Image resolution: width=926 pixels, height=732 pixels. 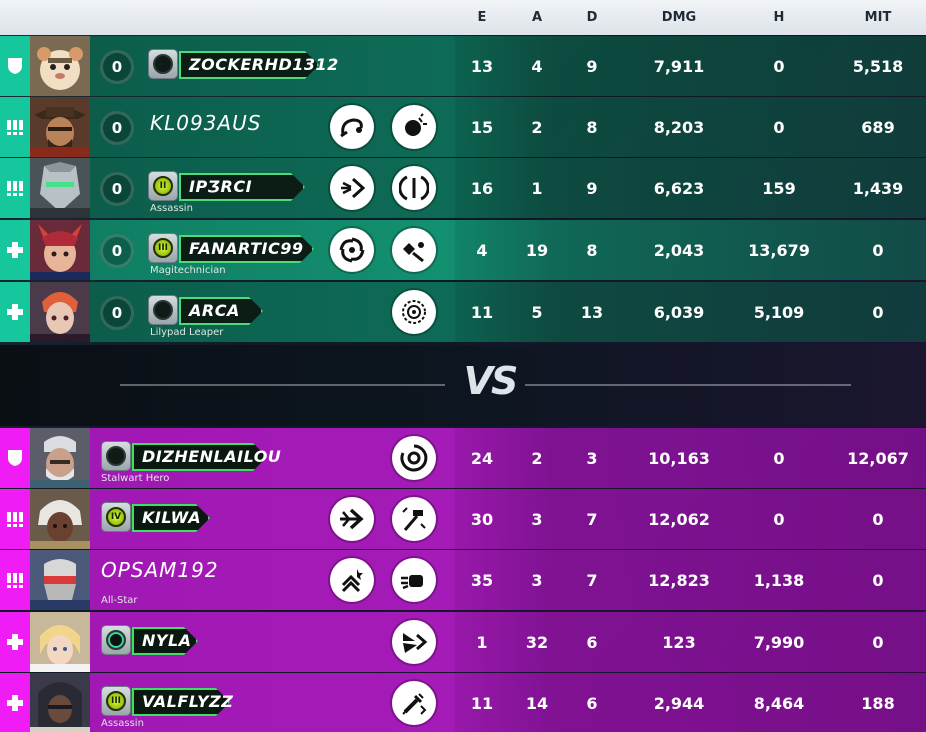 What do you see at coordinates (463, 519) in the screenshot?
I see `player-row: IV KILWA 30 3 7 12,062 0 0` at bounding box center [463, 519].